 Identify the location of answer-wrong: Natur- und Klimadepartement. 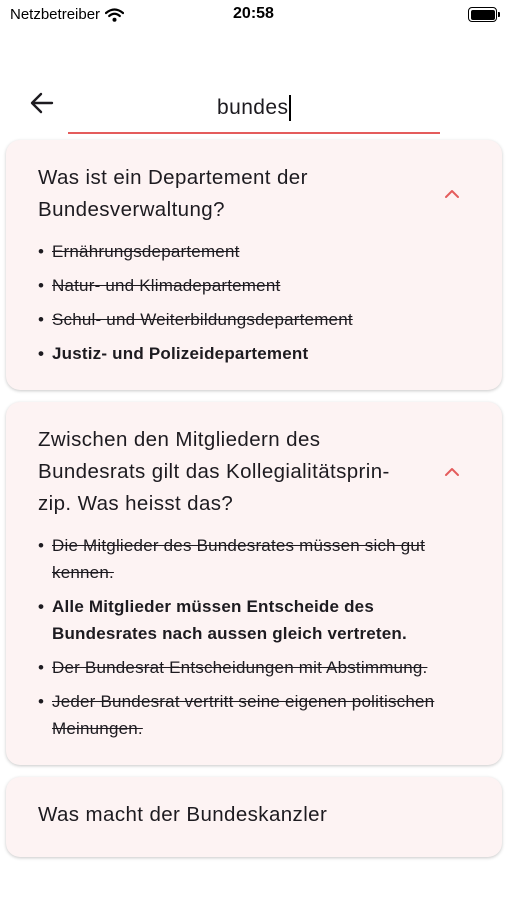
(254, 285).